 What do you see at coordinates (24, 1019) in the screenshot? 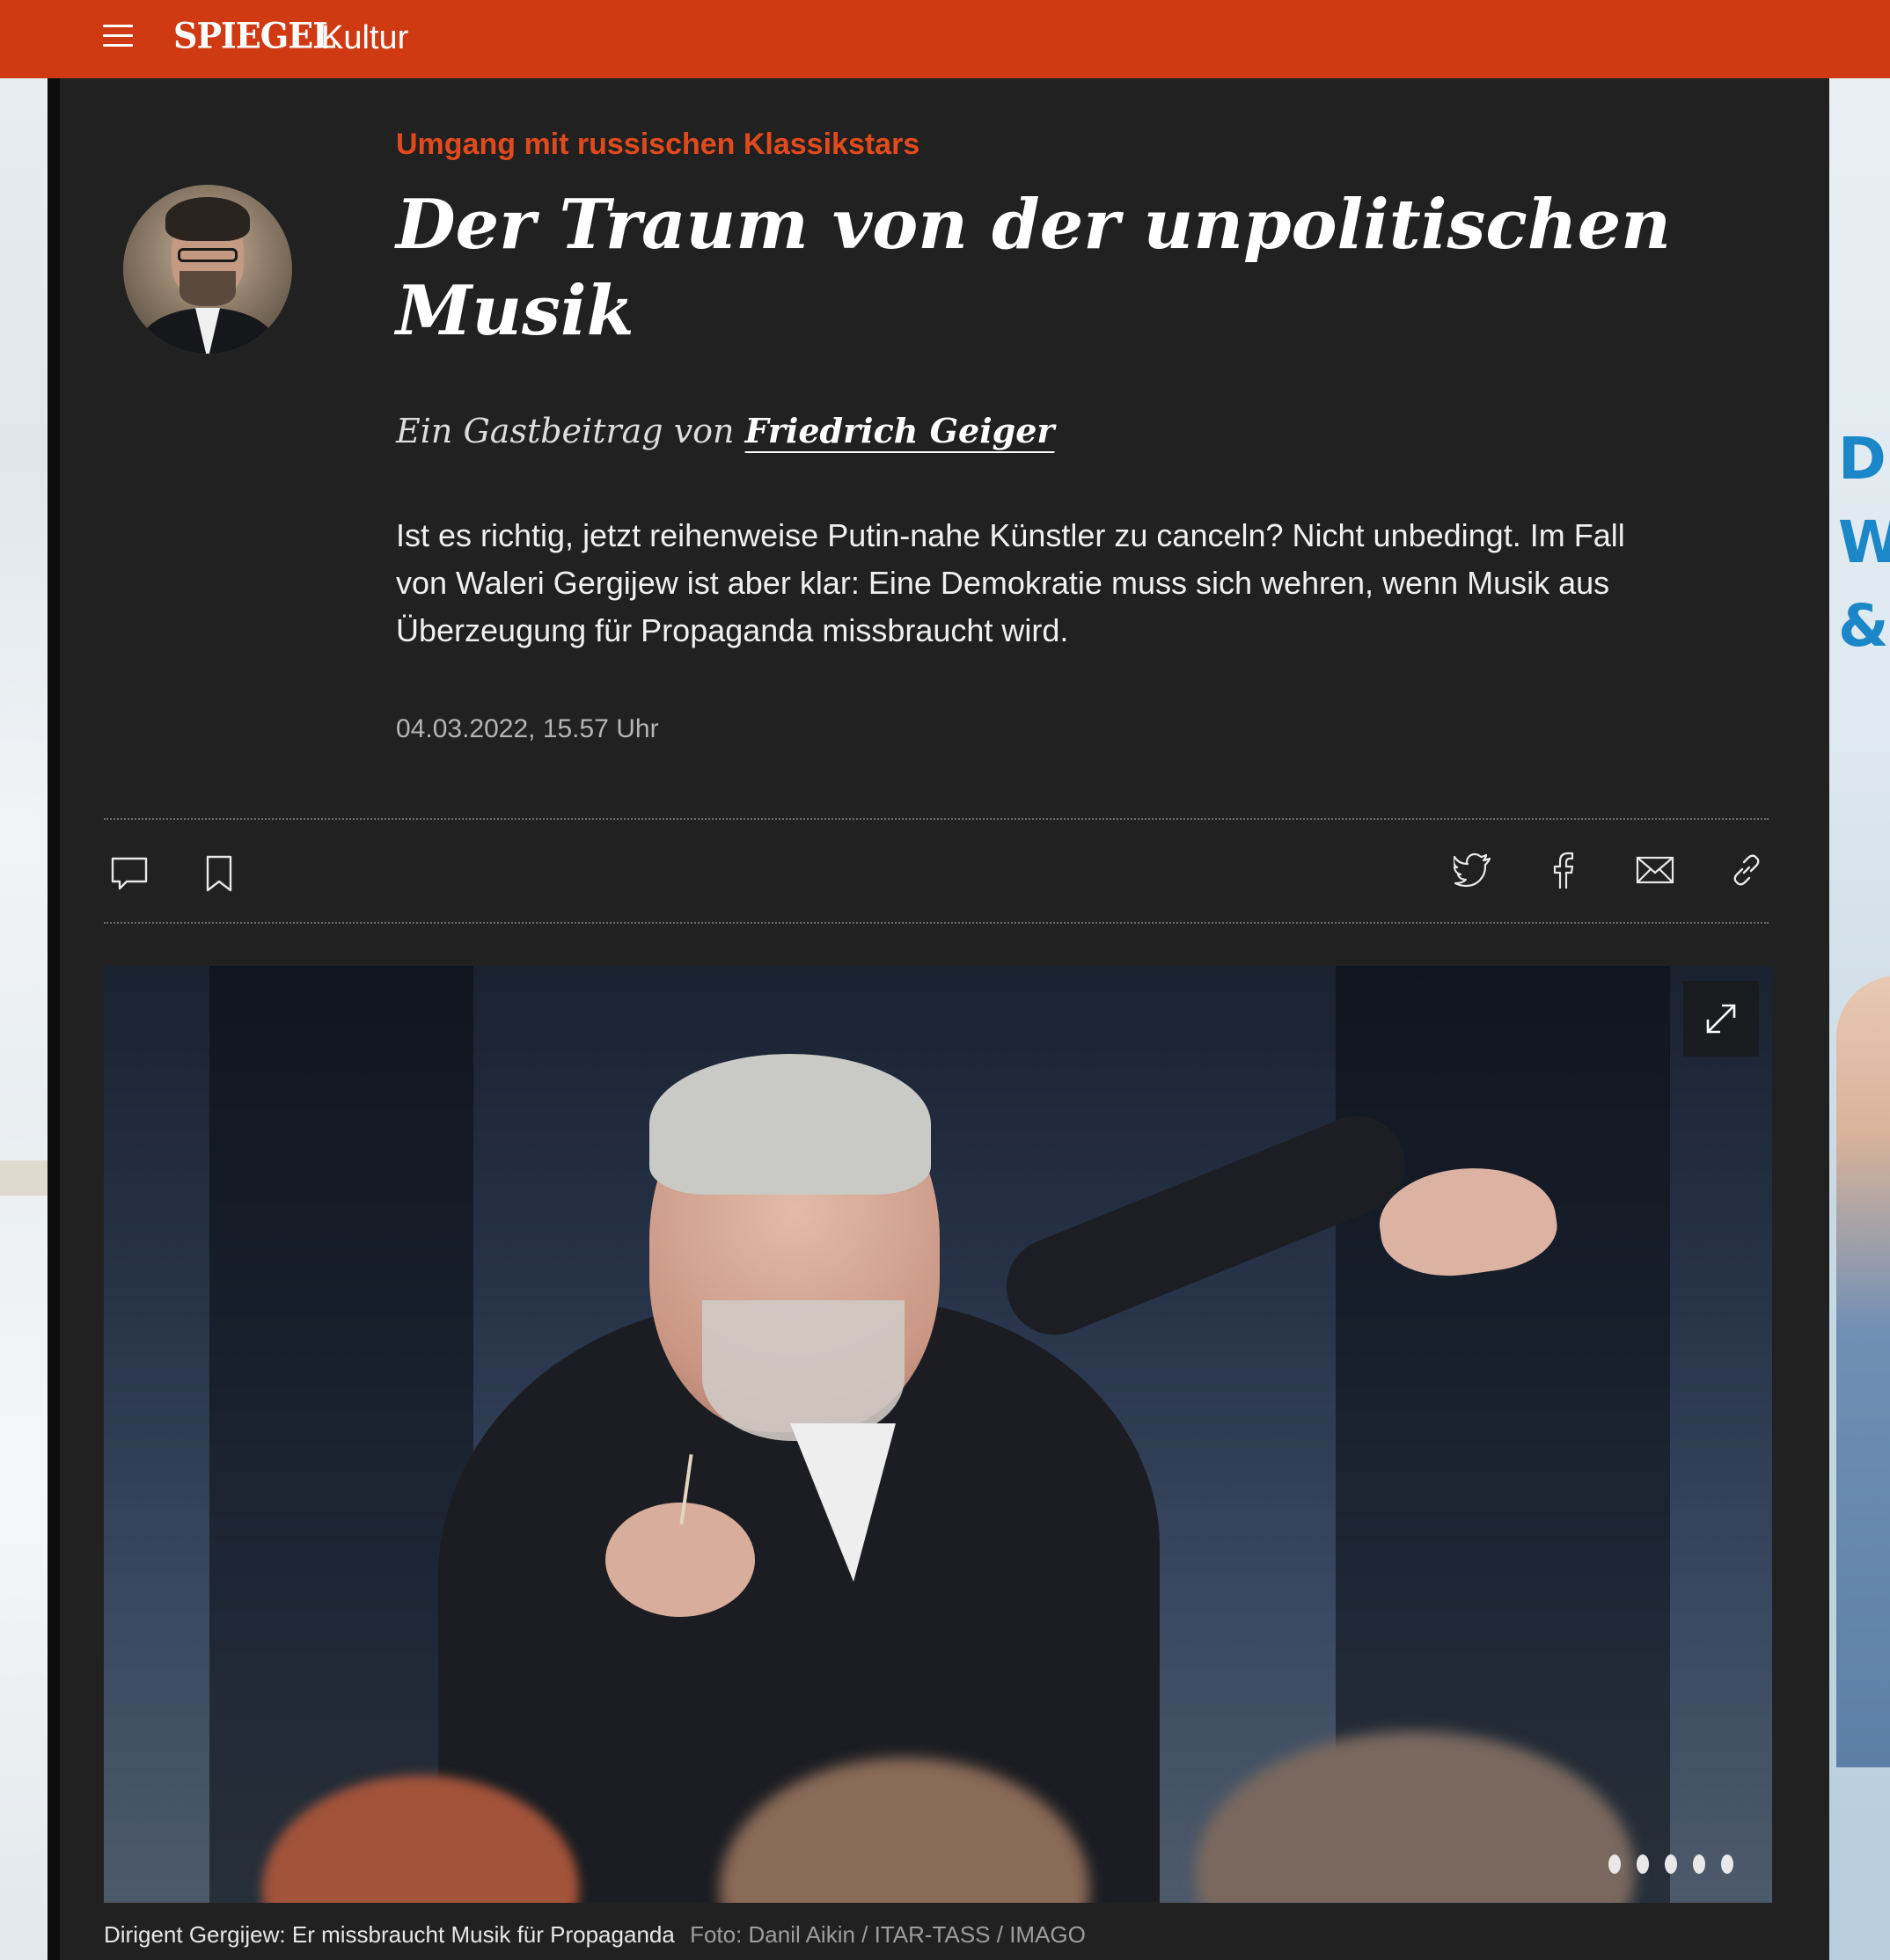
I see `ad-left` at bounding box center [24, 1019].